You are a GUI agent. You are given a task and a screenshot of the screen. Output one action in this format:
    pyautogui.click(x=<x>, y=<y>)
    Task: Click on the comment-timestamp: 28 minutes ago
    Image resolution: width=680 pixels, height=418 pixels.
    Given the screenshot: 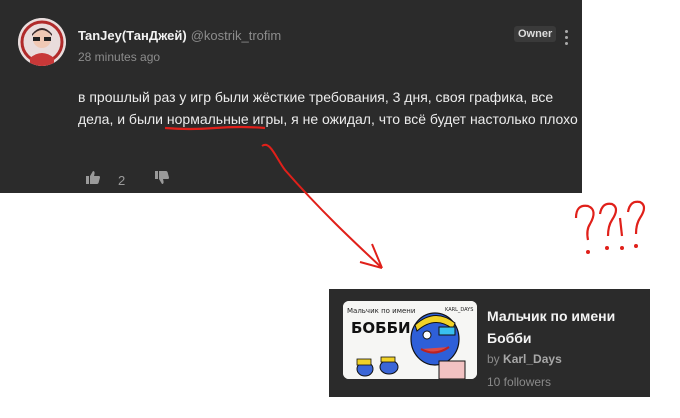 What is the action you would take?
    pyautogui.click(x=119, y=57)
    